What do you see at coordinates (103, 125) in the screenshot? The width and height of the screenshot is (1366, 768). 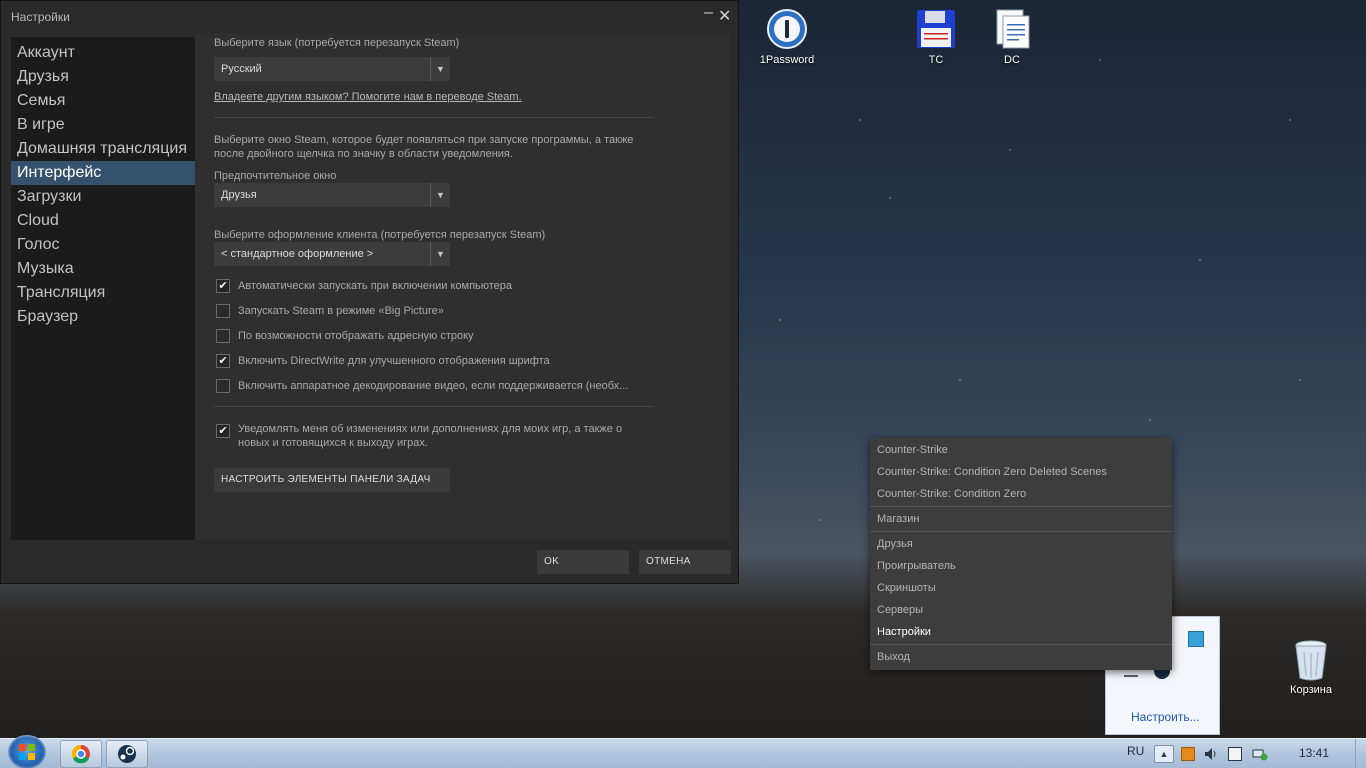 I see `sidebar-item-in-game: В игре` at bounding box center [103, 125].